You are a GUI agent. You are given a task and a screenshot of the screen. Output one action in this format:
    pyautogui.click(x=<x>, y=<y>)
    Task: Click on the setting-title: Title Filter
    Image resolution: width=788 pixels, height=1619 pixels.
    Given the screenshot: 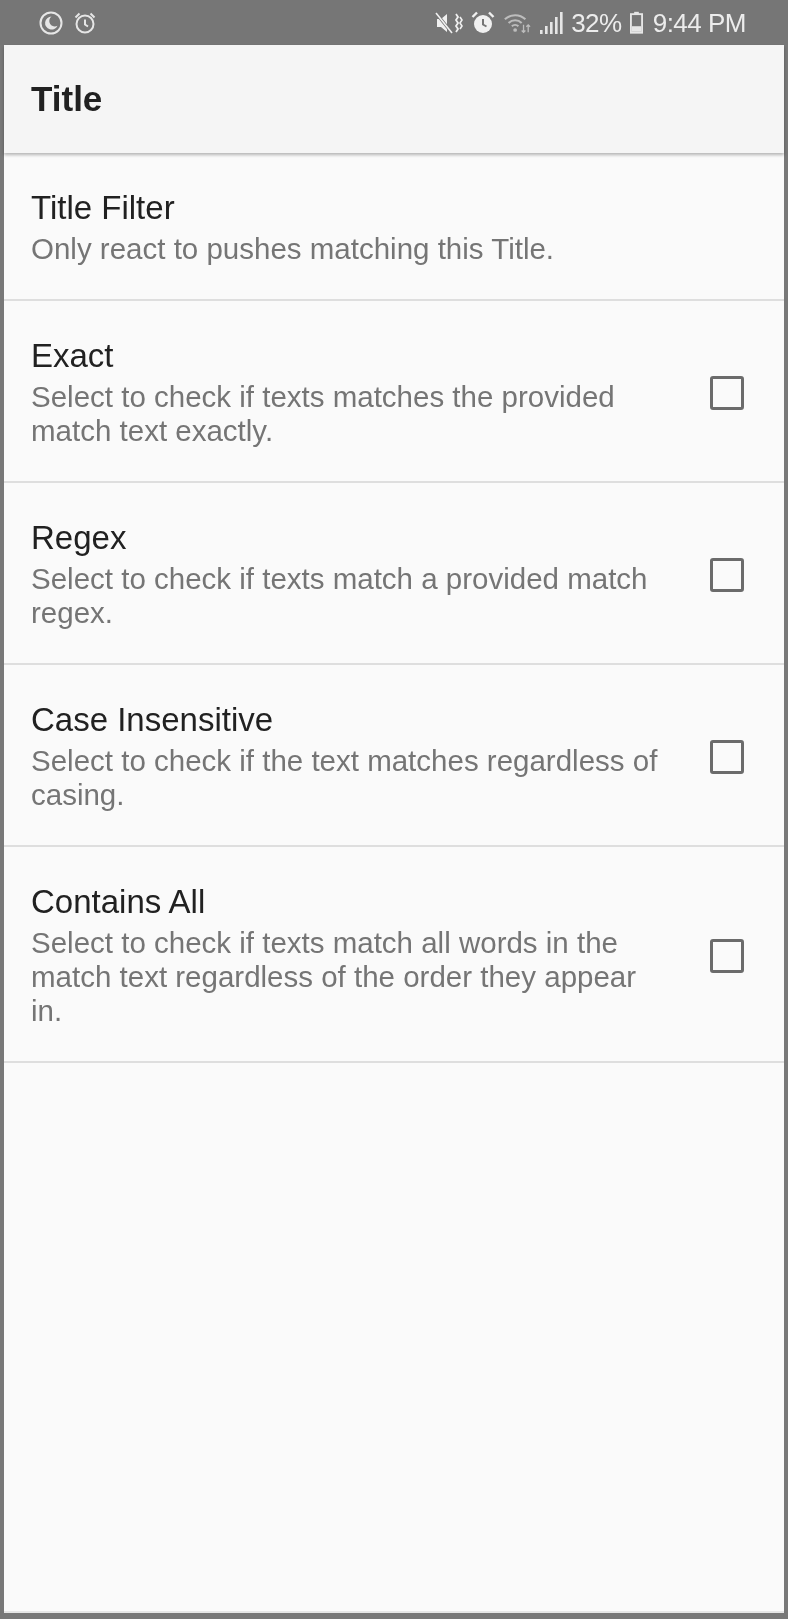 What is the action you would take?
    pyautogui.click(x=103, y=208)
    